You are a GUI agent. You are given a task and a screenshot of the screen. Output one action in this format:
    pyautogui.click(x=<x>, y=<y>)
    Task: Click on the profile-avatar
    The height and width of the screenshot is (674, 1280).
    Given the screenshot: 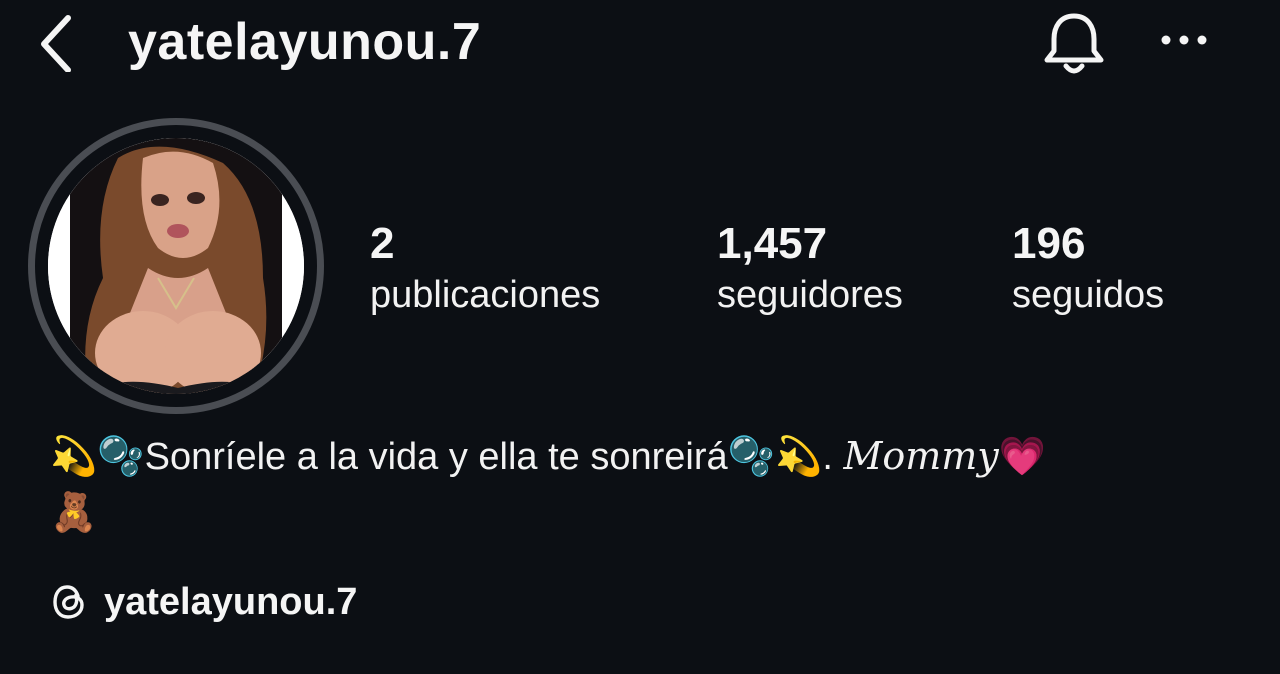 What is the action you would take?
    pyautogui.click(x=176, y=266)
    